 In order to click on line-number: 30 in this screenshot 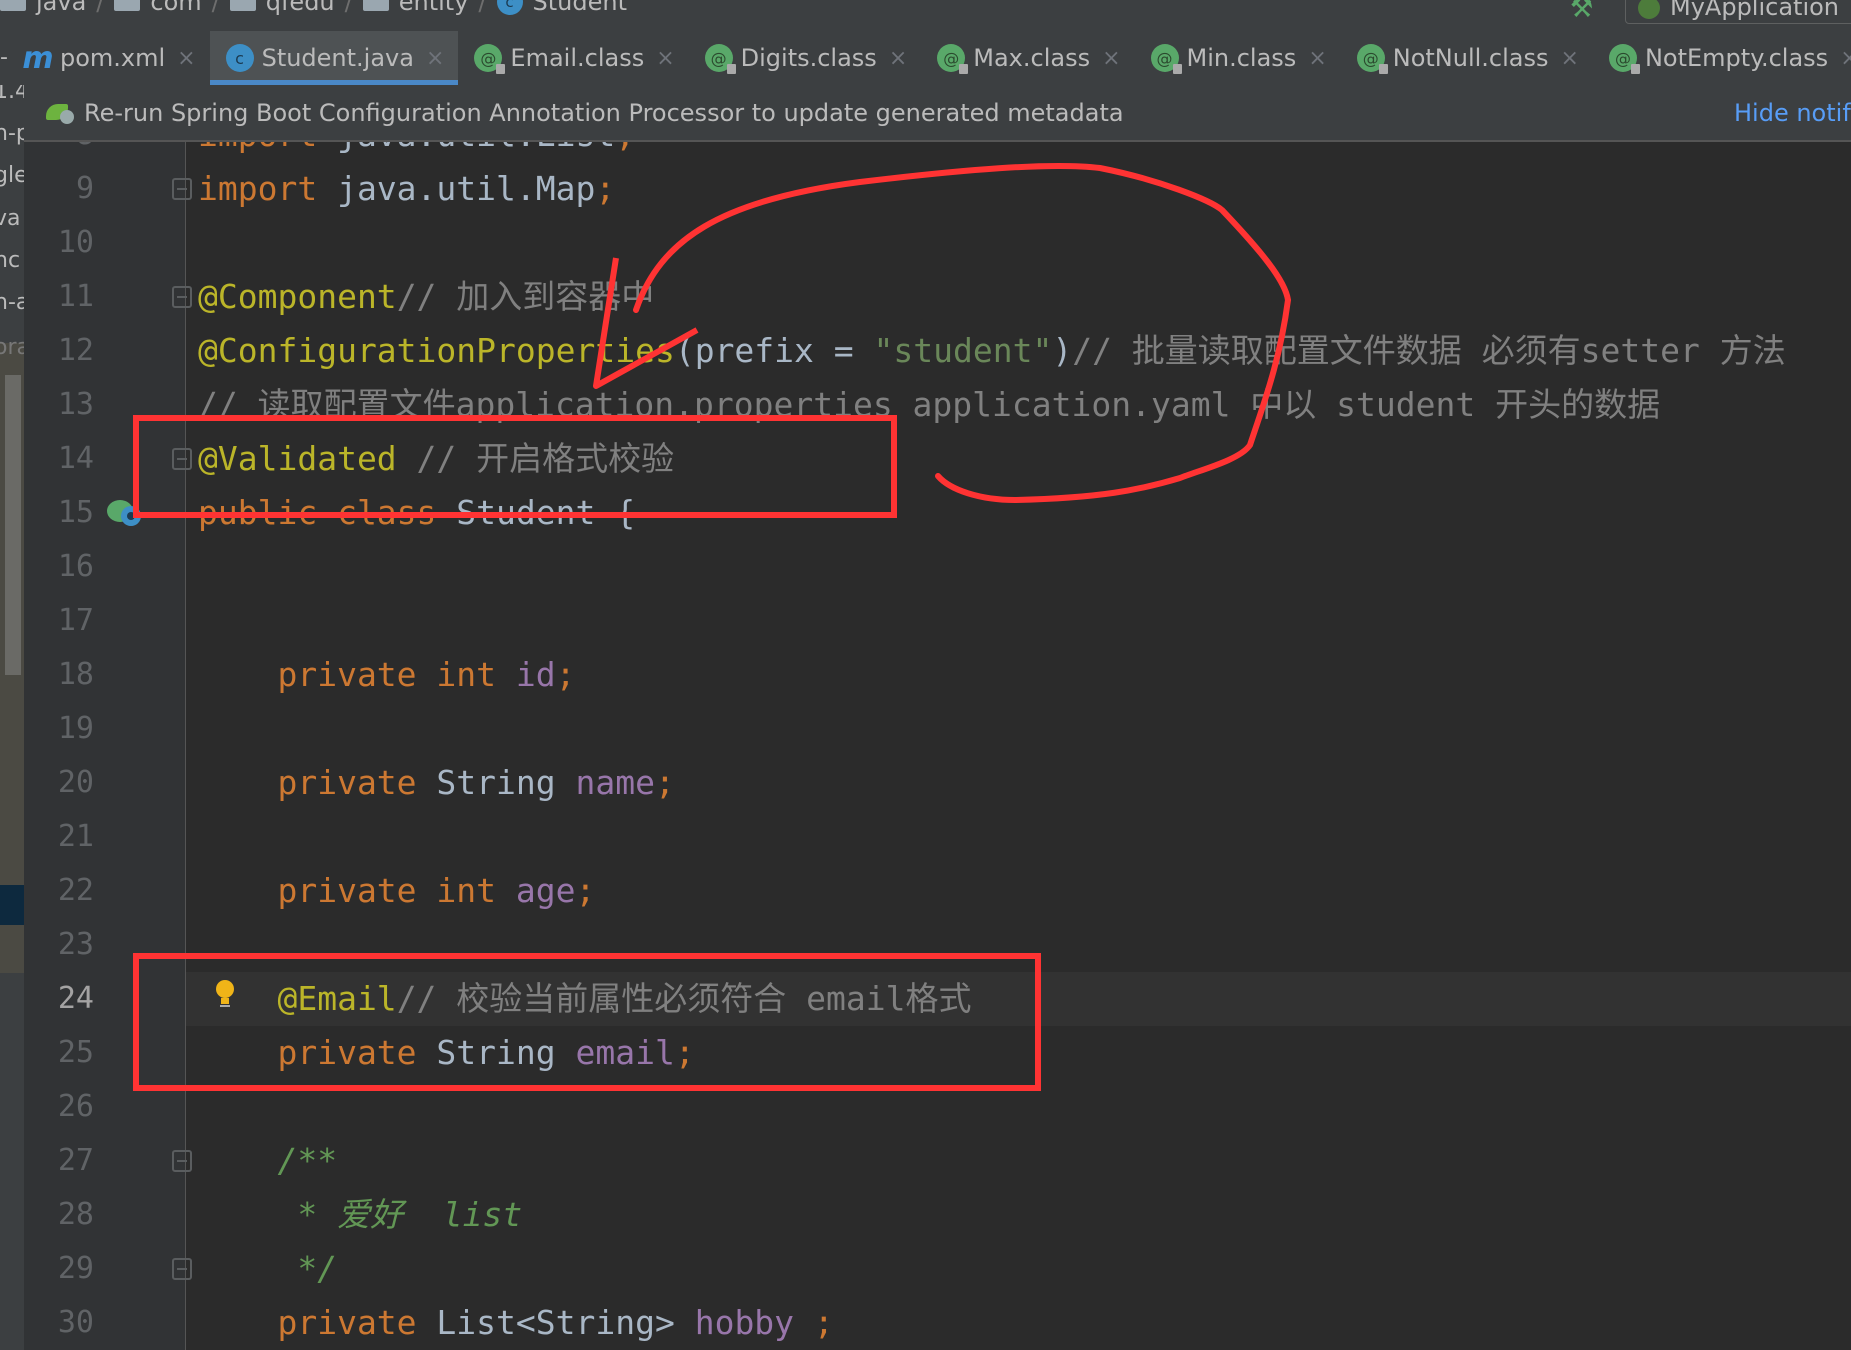, I will do `click(75, 1322)`.